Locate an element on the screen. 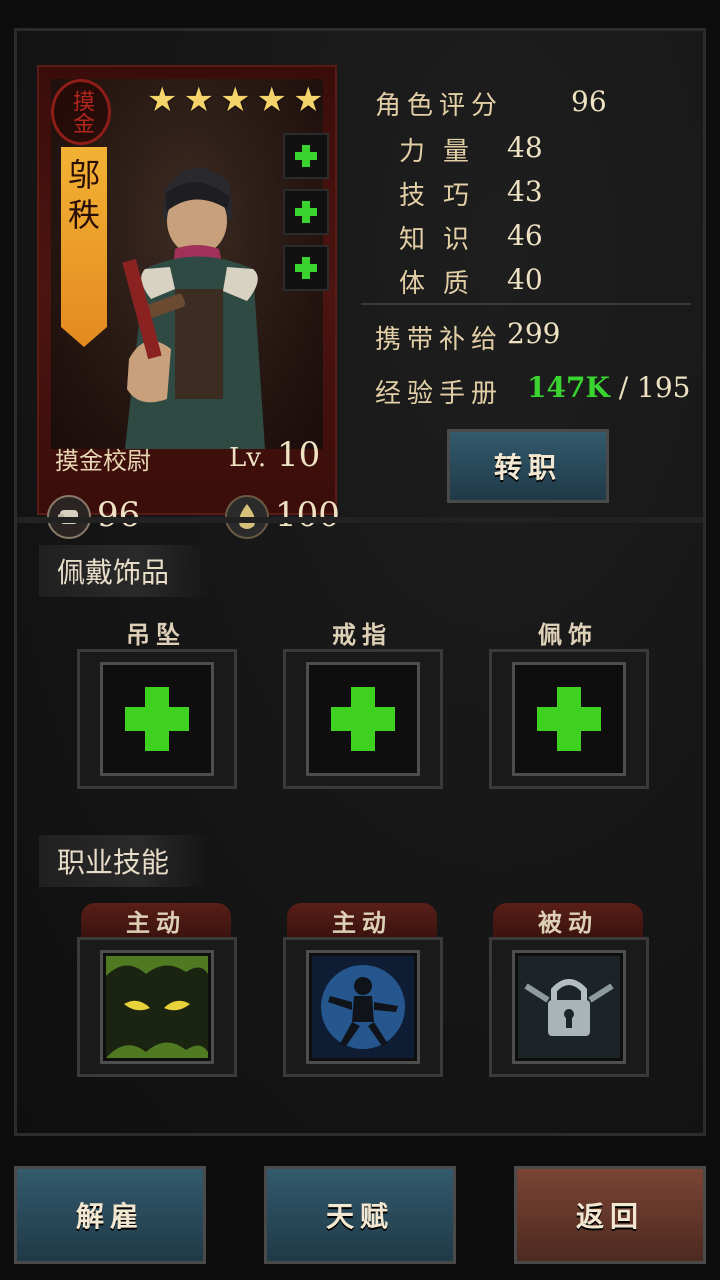  rating-label: 角色评分 is located at coordinates (439, 106).